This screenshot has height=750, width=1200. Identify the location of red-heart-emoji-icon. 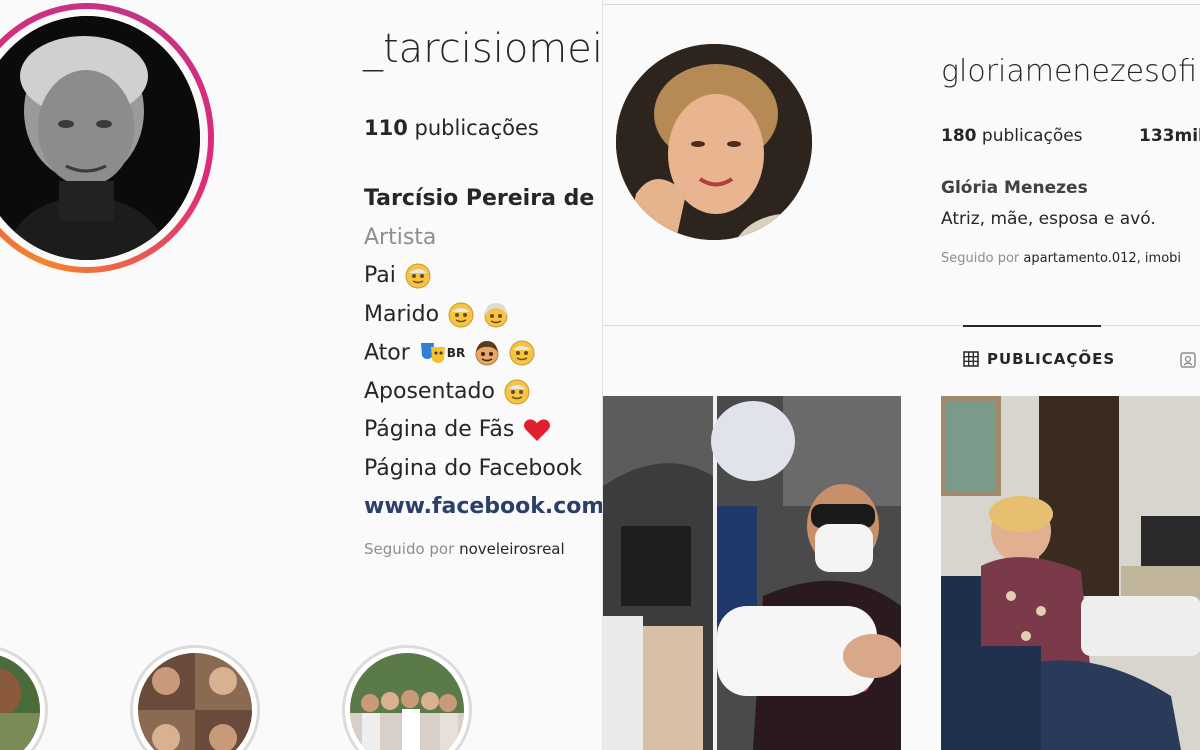
(537, 430).